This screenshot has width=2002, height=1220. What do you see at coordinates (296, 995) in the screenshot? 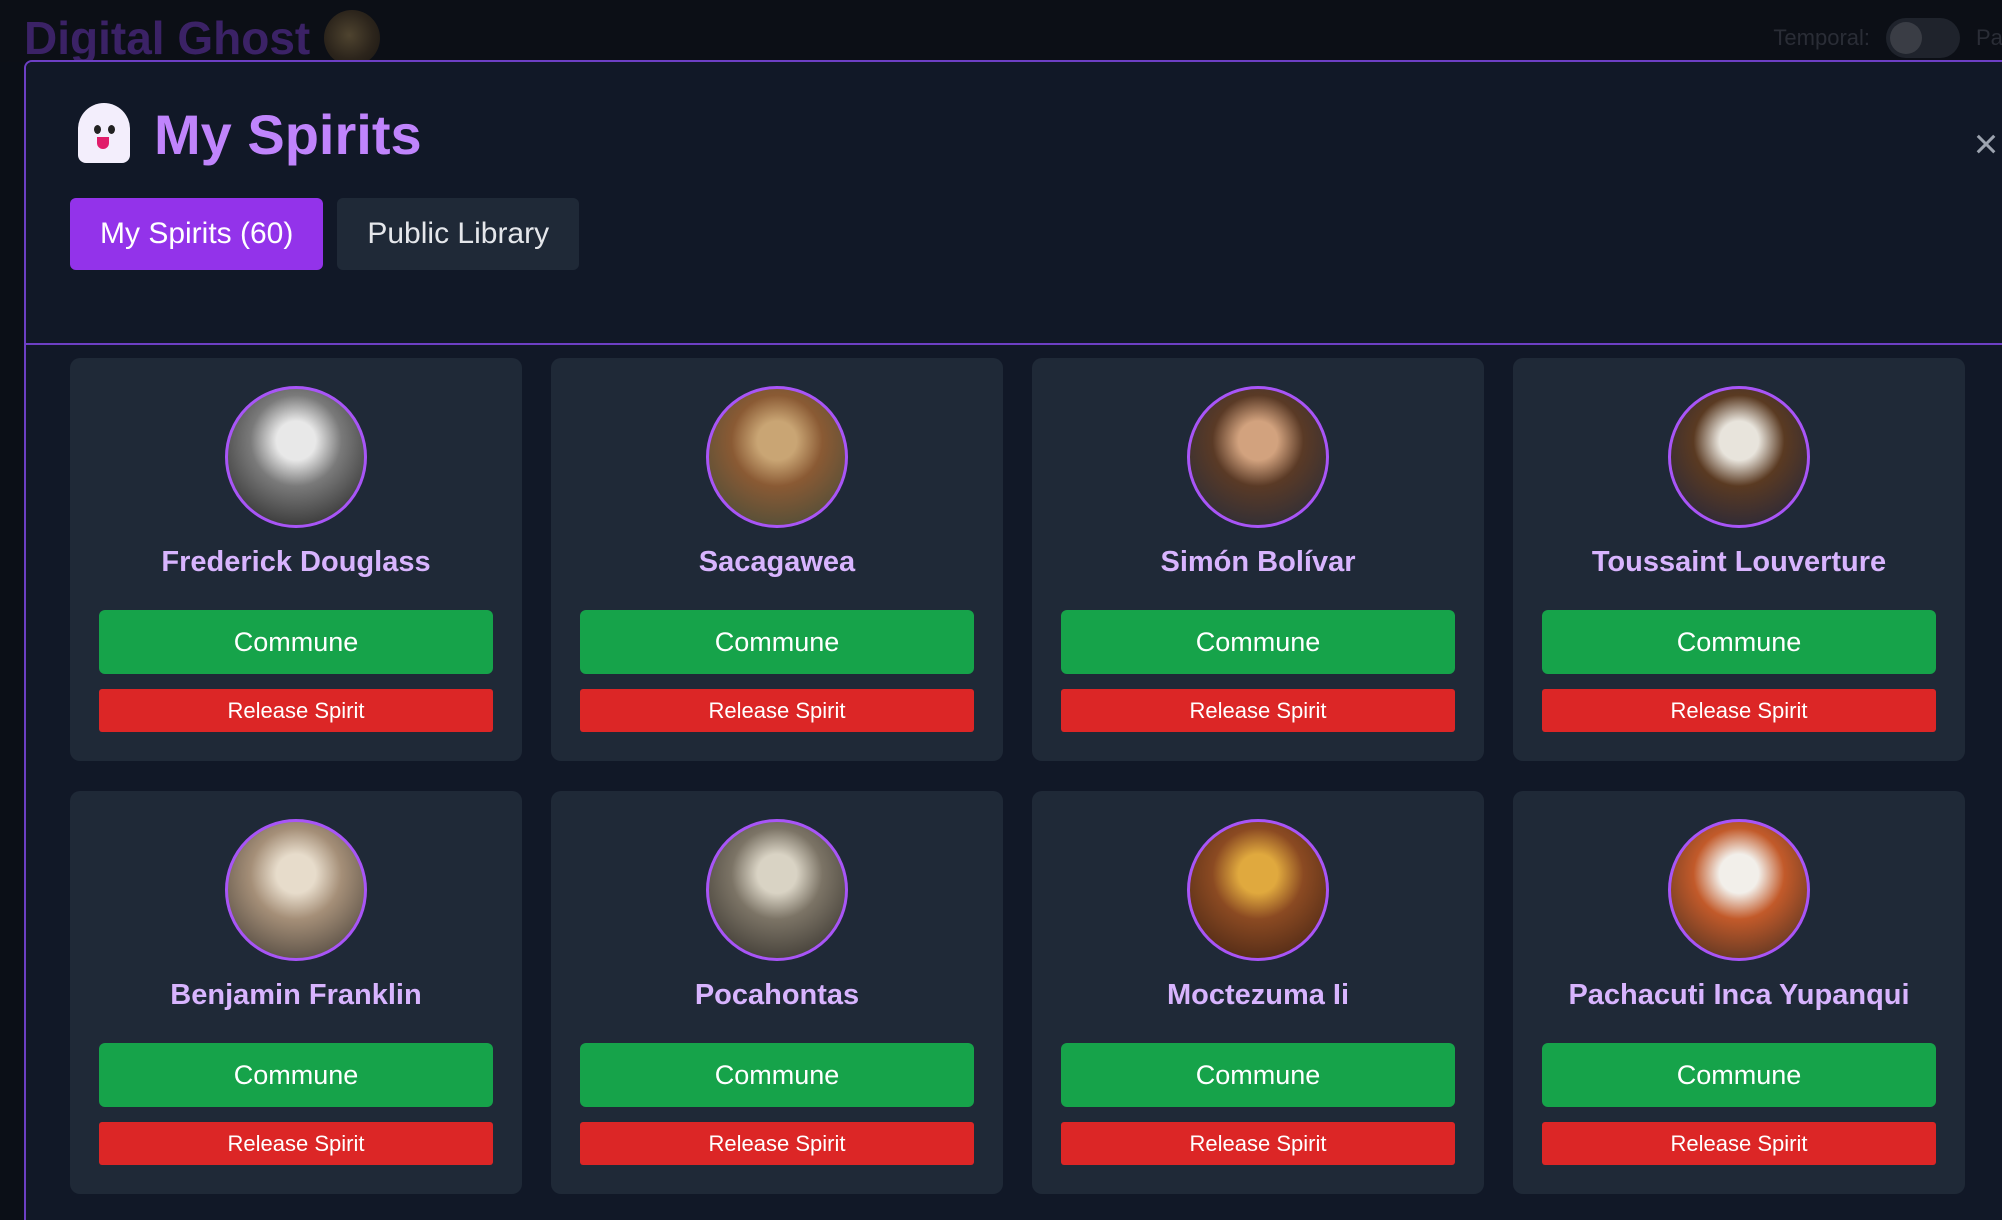
I see `spirit-name: Benjamin Franklin` at bounding box center [296, 995].